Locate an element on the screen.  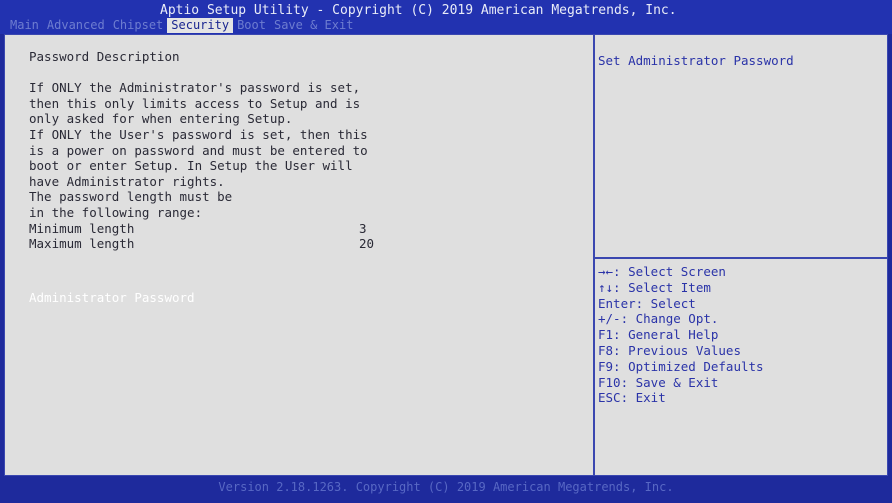
password-description-heading: Password Description is located at coordinates (104, 56).